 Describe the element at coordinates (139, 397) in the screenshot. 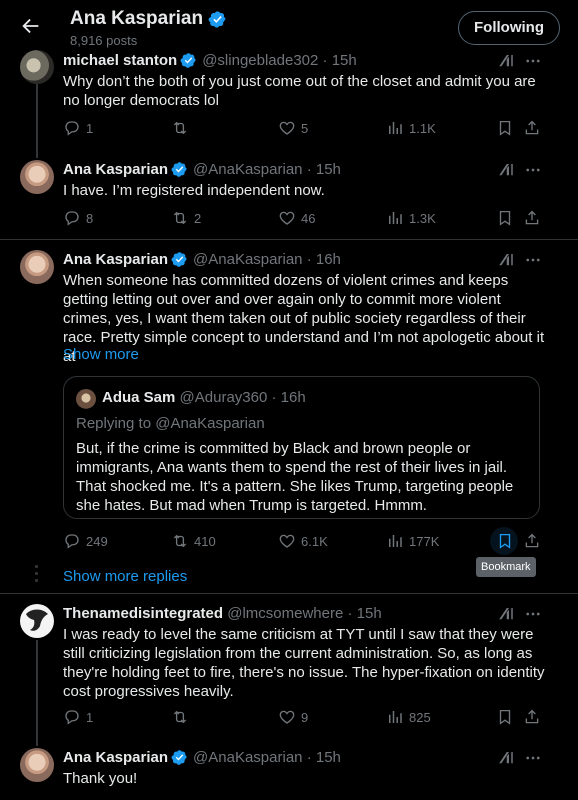

I see `quote-author-name: Adua Sam` at that location.